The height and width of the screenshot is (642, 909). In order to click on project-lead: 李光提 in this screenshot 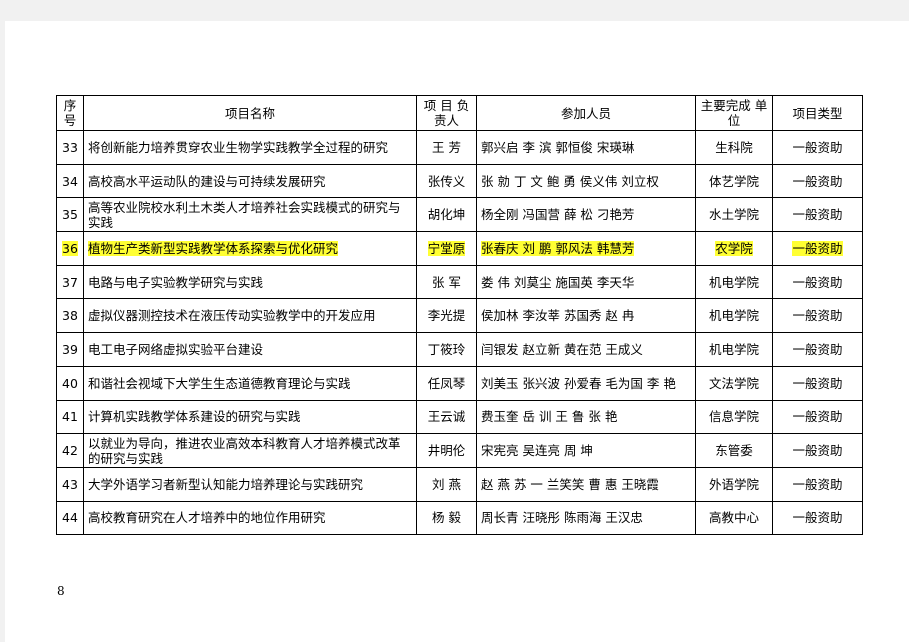, I will do `click(446, 316)`.